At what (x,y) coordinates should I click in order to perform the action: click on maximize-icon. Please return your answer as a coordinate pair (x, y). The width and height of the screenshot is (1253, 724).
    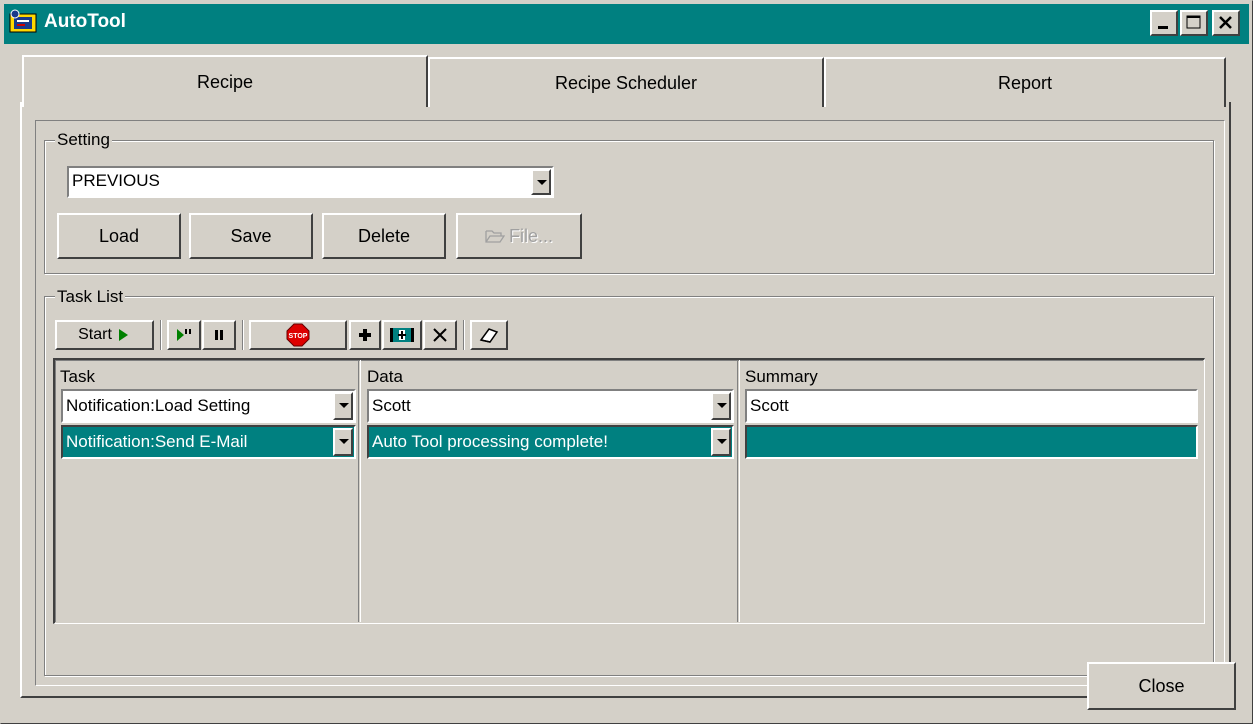
    Looking at the image, I should click on (1193, 22).